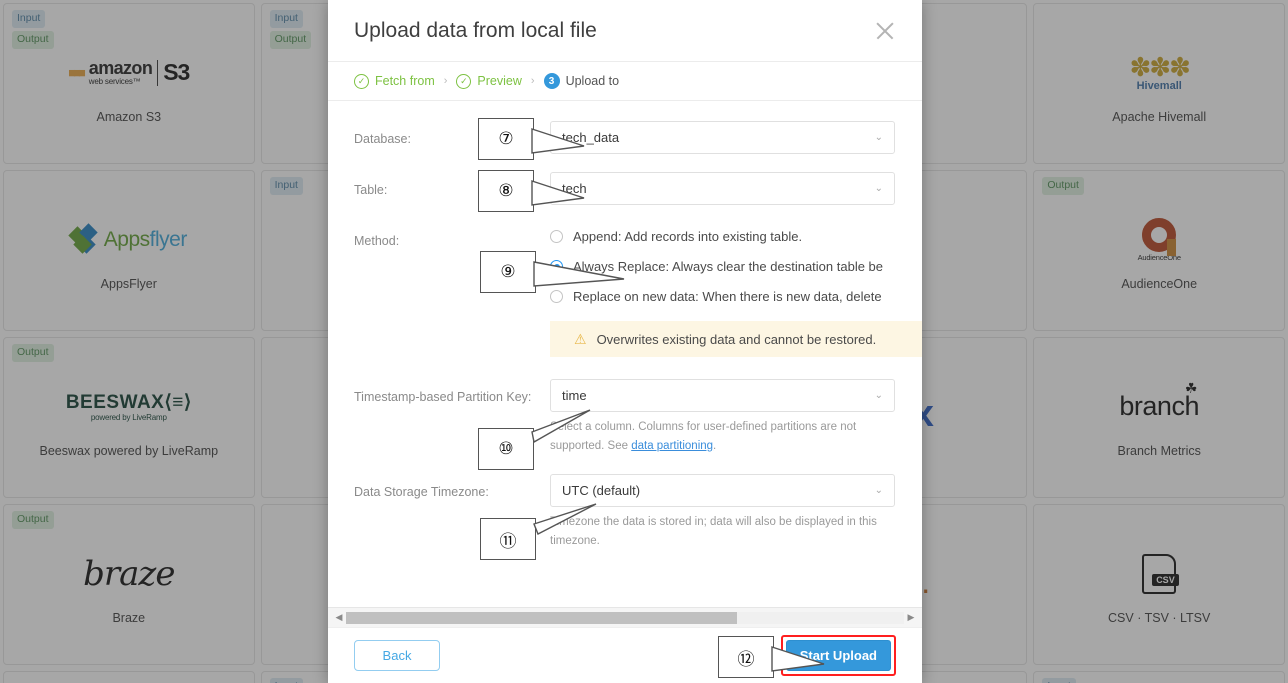 This screenshot has height=683, width=1288. What do you see at coordinates (551, 81) in the screenshot?
I see `step-number-badge: 3` at bounding box center [551, 81].